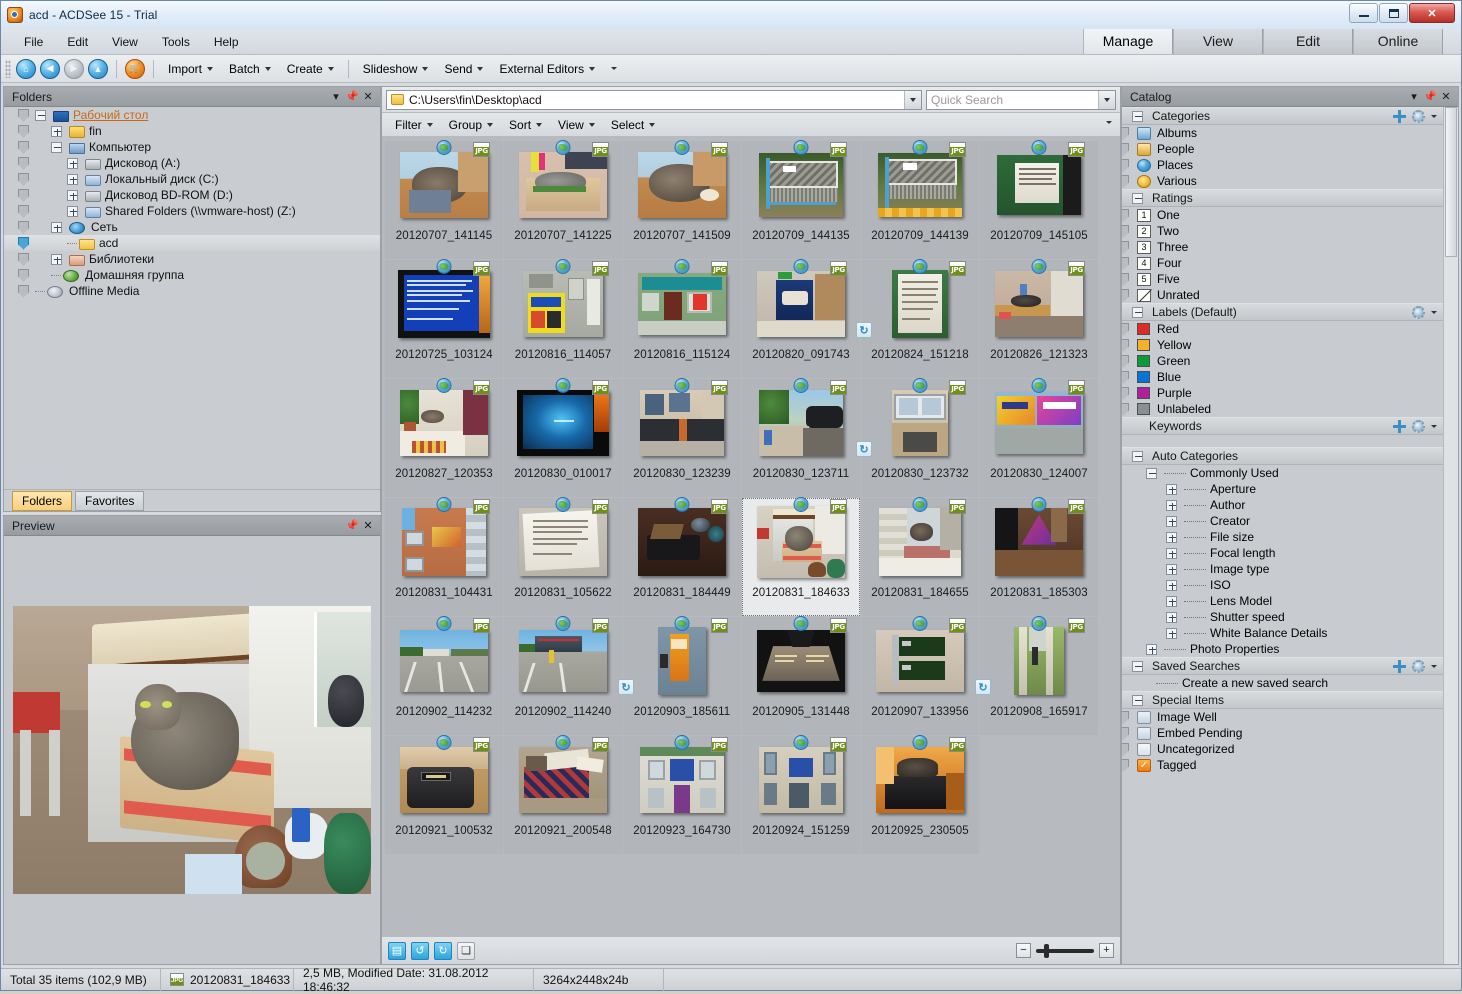 Image resolution: width=1462 pixels, height=994 pixels. Describe the element at coordinates (563, 557) in the screenshot. I see `thumbnail-cell: JPG 20120831_105622` at that location.